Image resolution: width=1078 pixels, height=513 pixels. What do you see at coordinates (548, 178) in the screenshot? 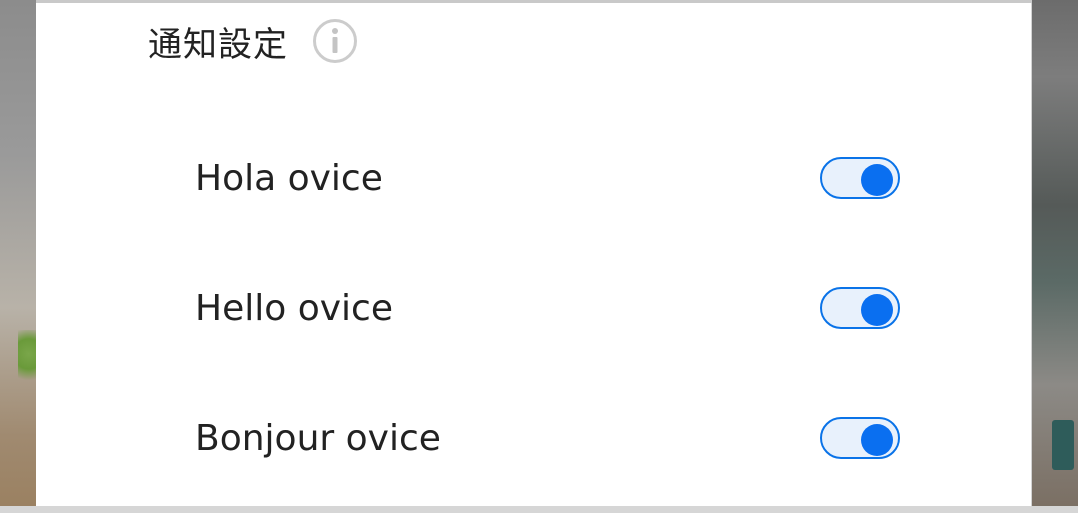
I see `setting-row-hola: Hola ovice` at bounding box center [548, 178].